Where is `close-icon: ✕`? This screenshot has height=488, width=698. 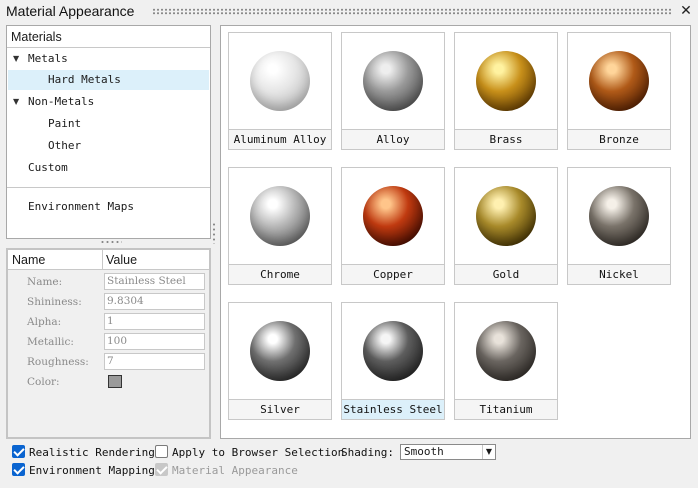 close-icon: ✕ is located at coordinates (686, 11).